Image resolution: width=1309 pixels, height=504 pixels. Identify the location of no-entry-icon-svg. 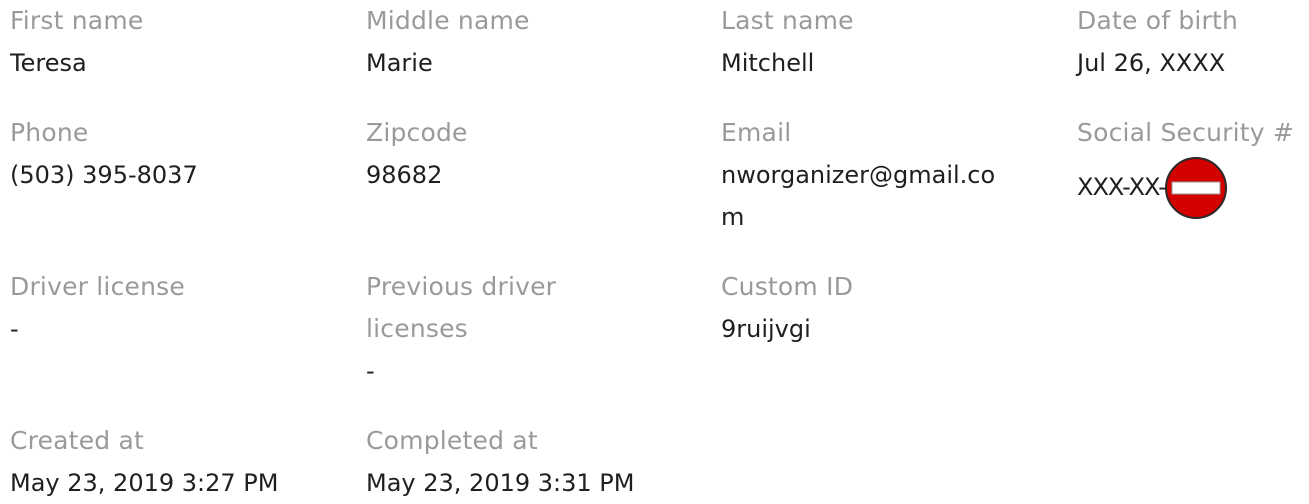
(1195, 188).